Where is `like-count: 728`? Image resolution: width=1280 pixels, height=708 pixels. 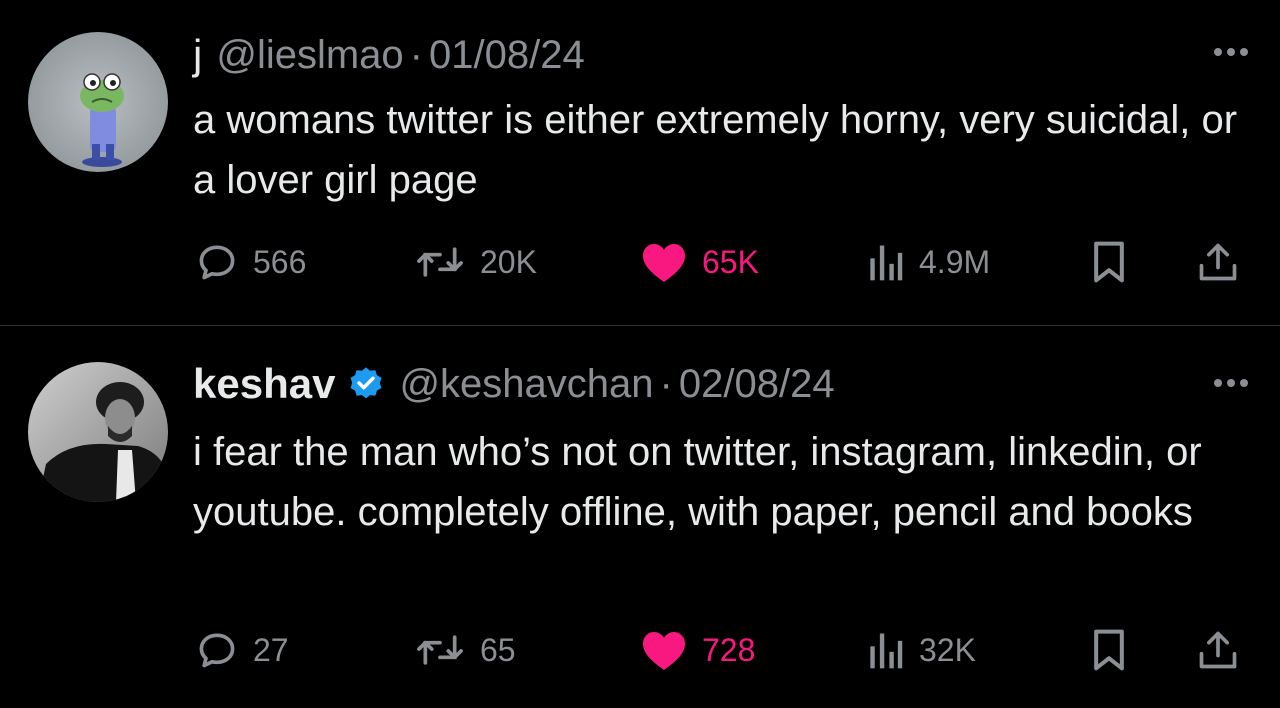
like-count: 728 is located at coordinates (729, 649).